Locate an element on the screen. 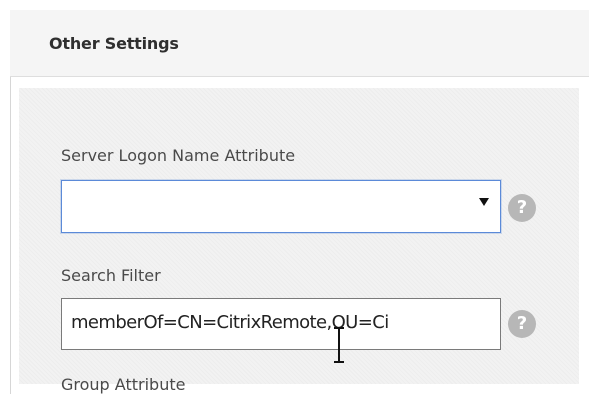  search-filter-help-icon: ? is located at coordinates (522, 324).